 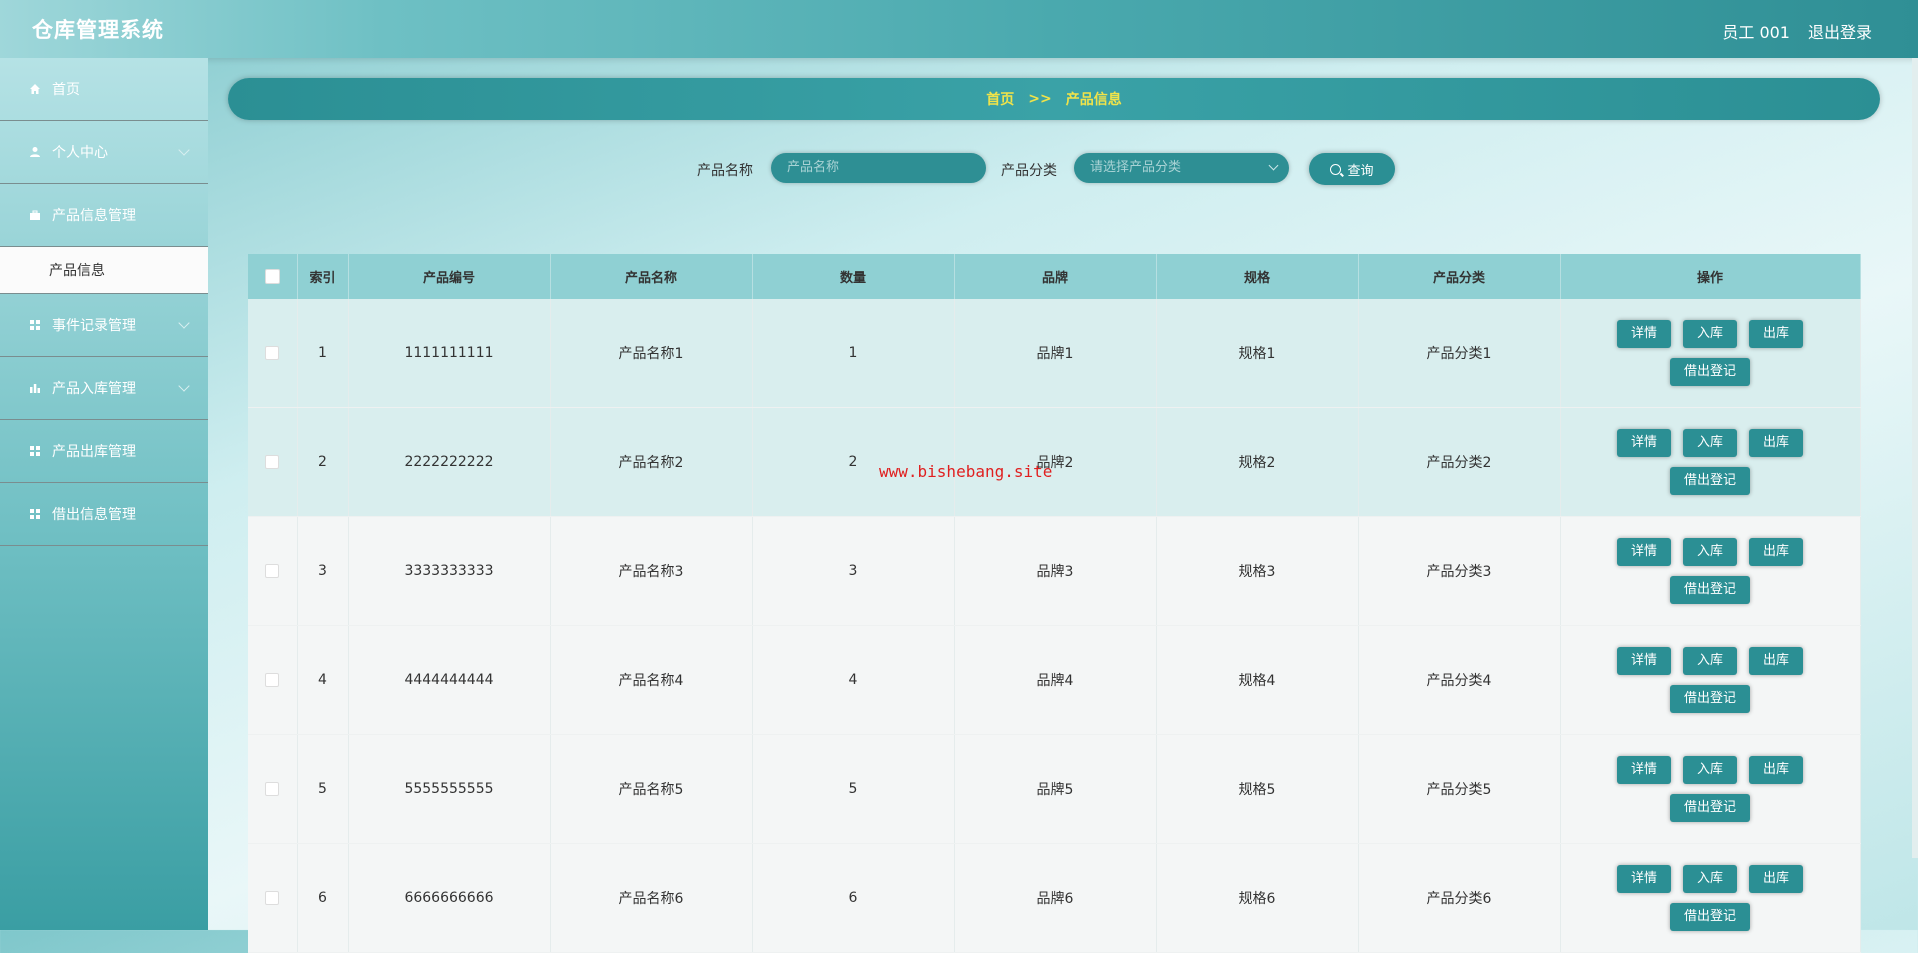 What do you see at coordinates (104, 388) in the screenshot?
I see `sidebar-item-product-inbound: 产品入库管理` at bounding box center [104, 388].